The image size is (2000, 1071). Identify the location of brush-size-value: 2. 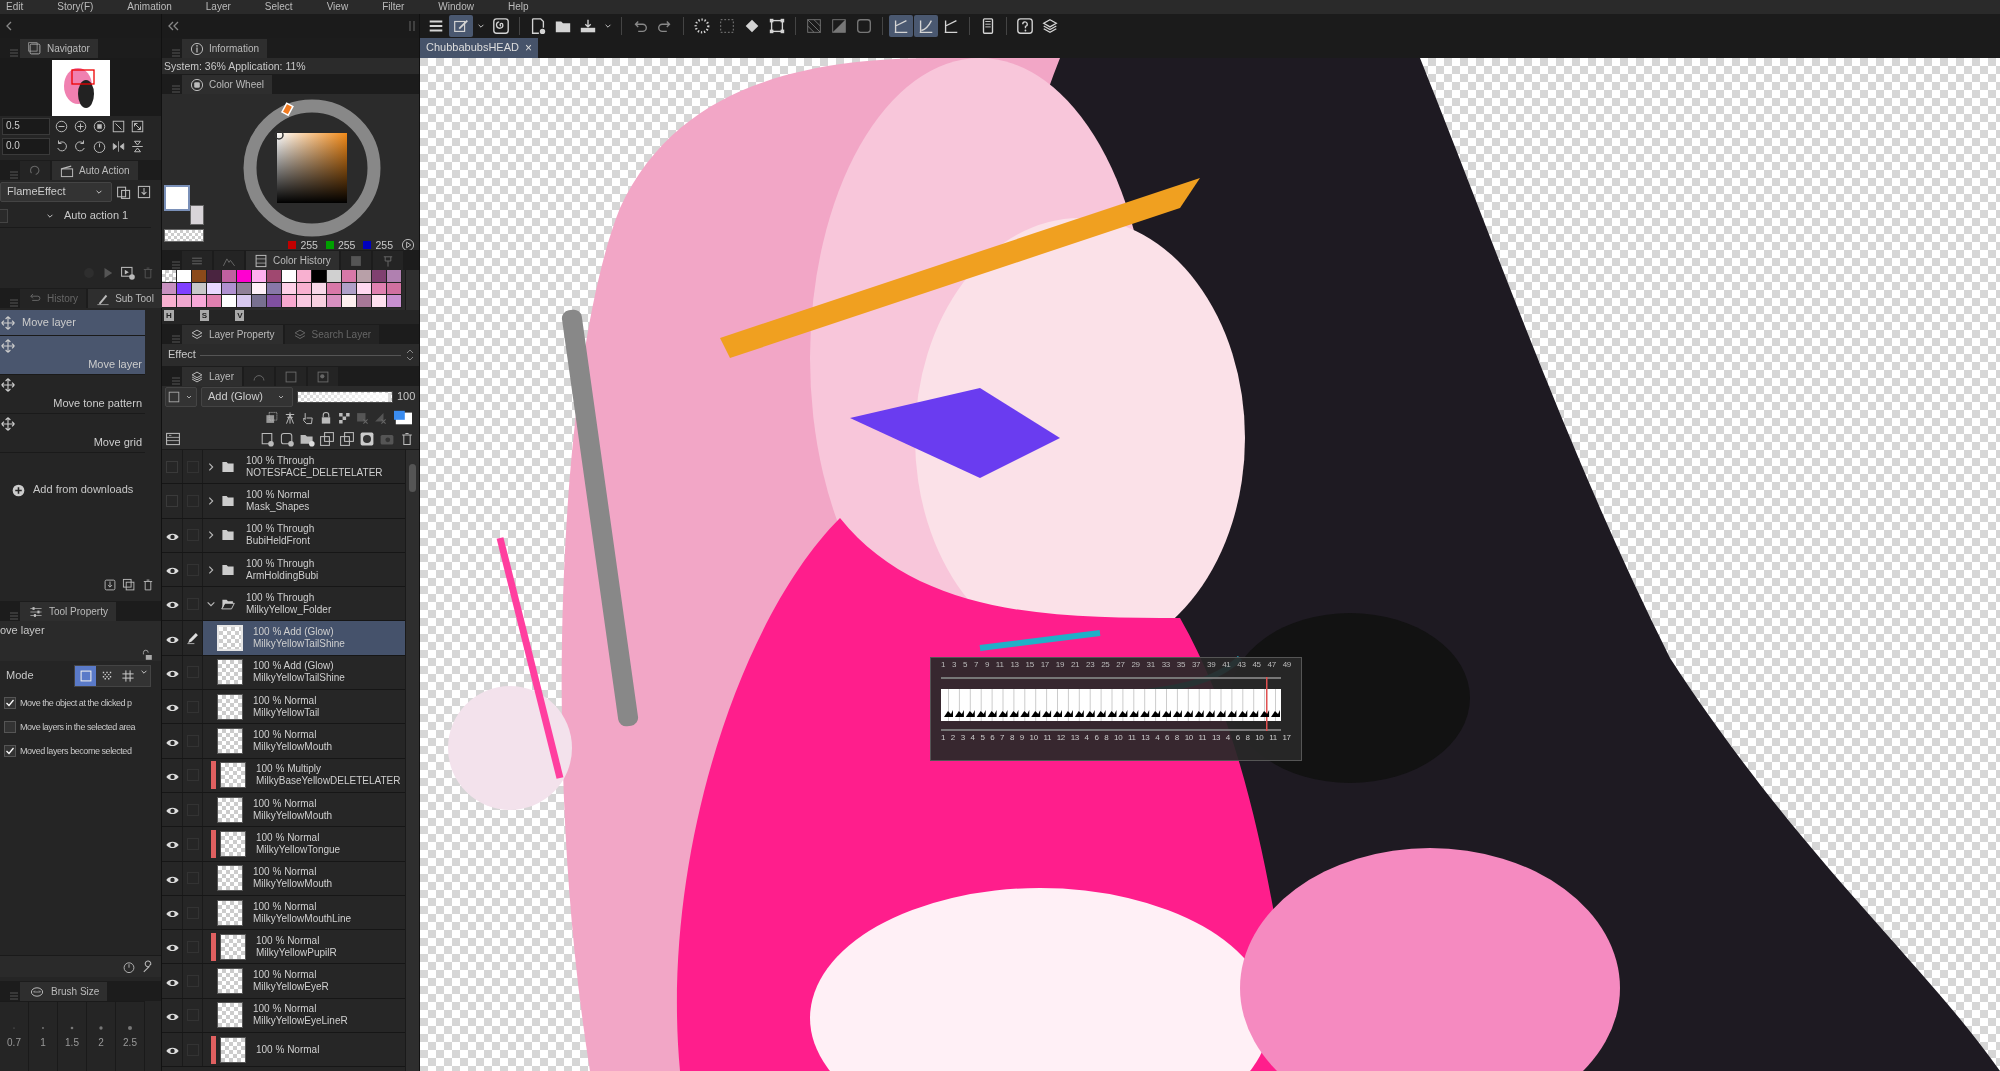
(101, 1042).